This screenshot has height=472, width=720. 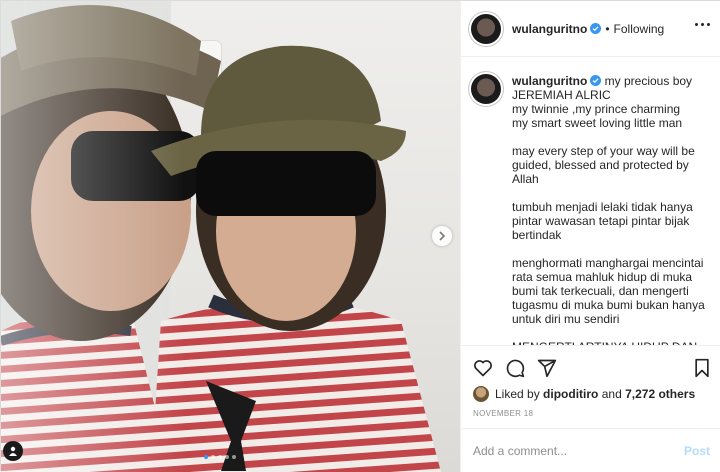 I want to click on comment-bar: Post, so click(x=590, y=450).